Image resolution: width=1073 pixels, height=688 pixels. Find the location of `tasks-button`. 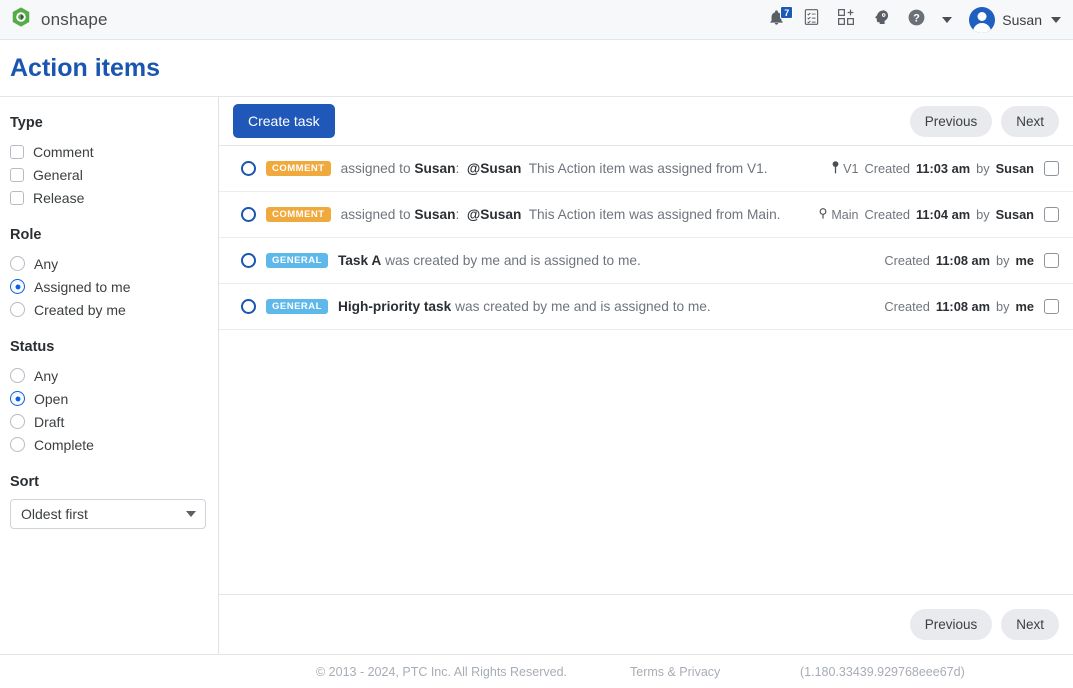

tasks-button is located at coordinates (811, 20).